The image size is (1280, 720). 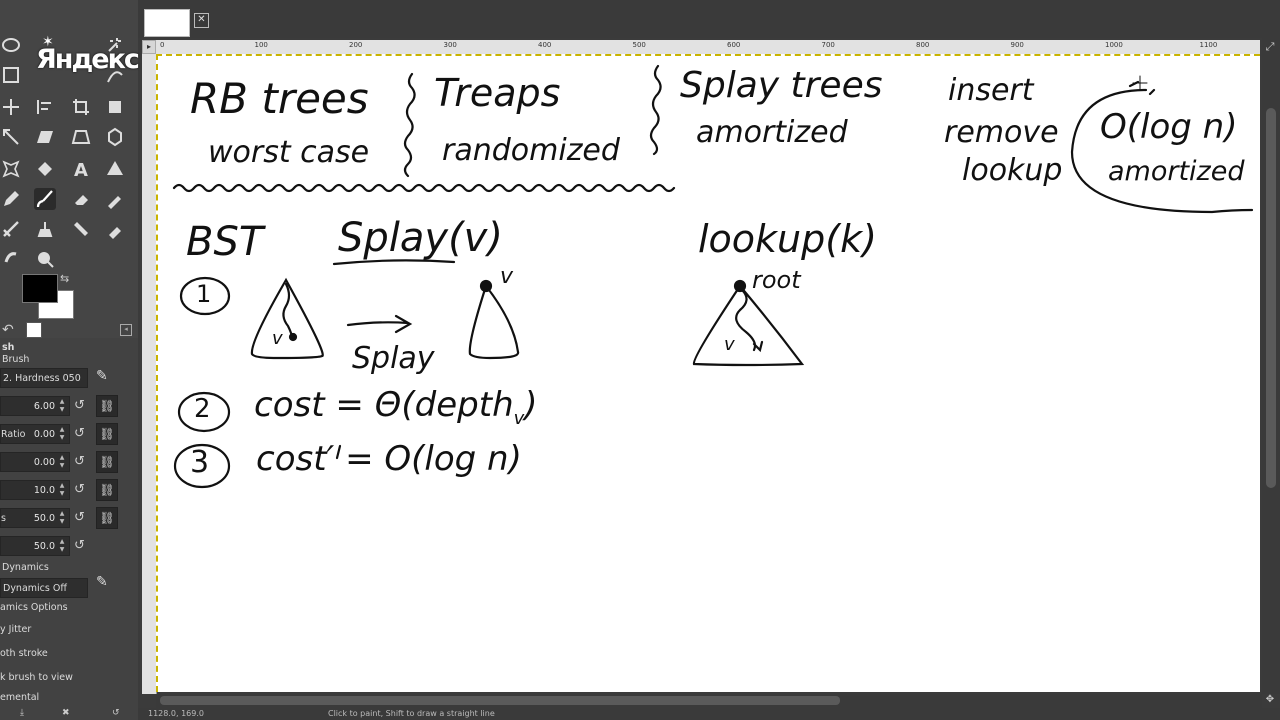 What do you see at coordinates (11, 45) in the screenshot?
I see `ellipse-select-icon` at bounding box center [11, 45].